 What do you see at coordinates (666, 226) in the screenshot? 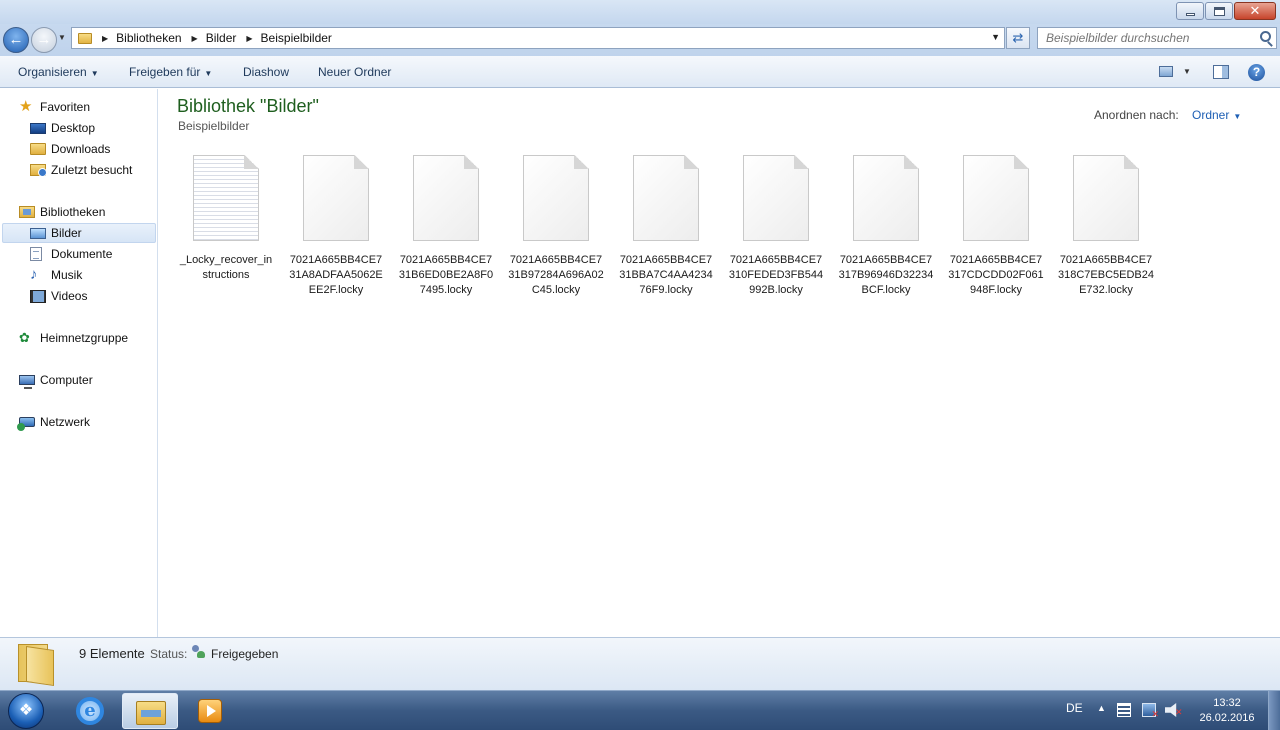
I see `file-item: 7021A665BB4CE731BBA7C4AA423476F9.locky` at bounding box center [666, 226].